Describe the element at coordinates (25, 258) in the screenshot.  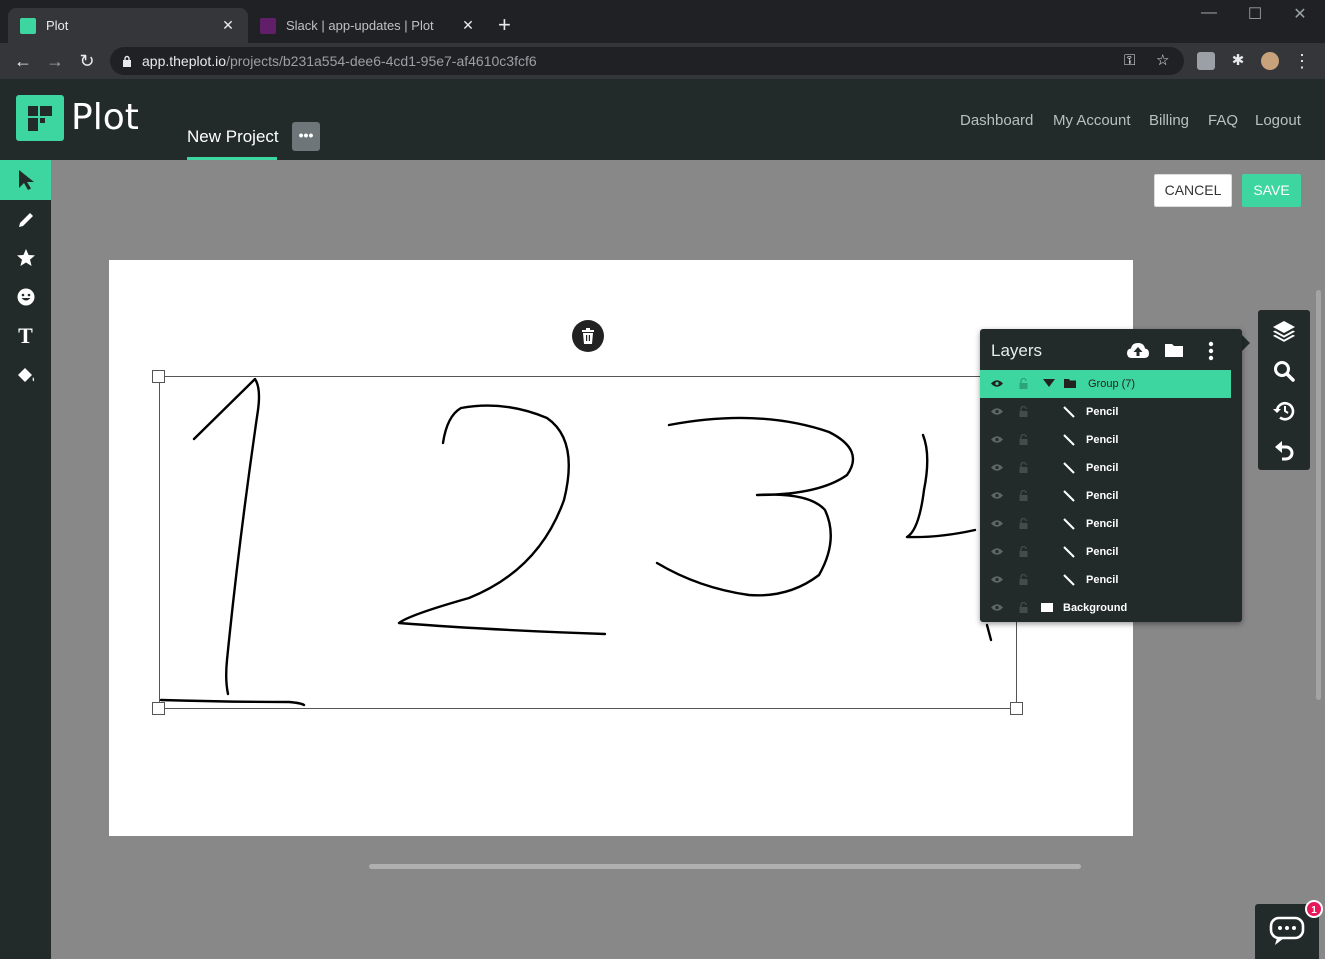
I see `star-icon` at that location.